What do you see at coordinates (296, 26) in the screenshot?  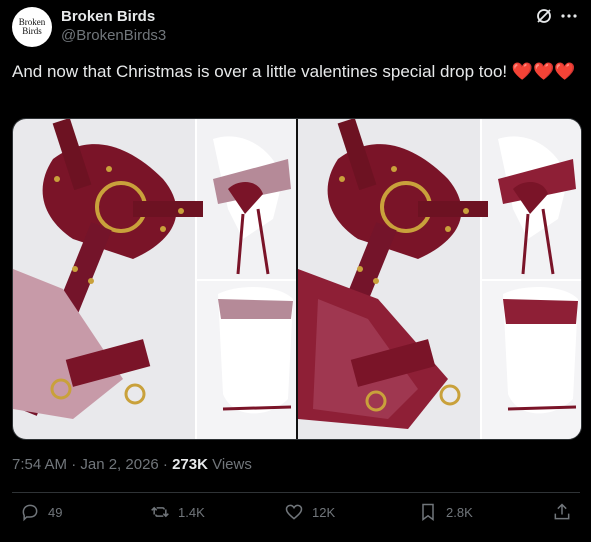 I see `tweet-header: Broken Birds Broken Birds @BrokenBirds3` at bounding box center [296, 26].